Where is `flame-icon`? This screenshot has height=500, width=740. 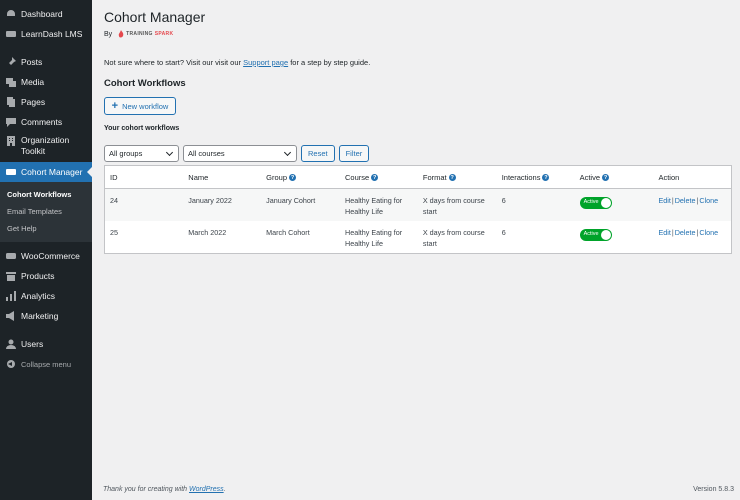 flame-icon is located at coordinates (121, 34).